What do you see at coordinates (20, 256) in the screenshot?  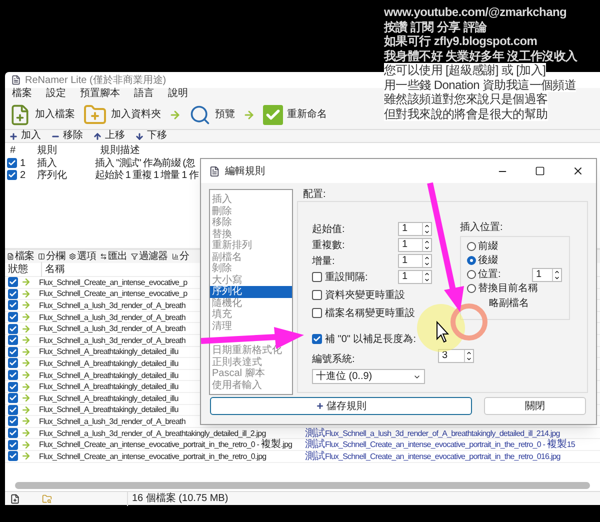 I see `file-toolbar-button: 檔案` at bounding box center [20, 256].